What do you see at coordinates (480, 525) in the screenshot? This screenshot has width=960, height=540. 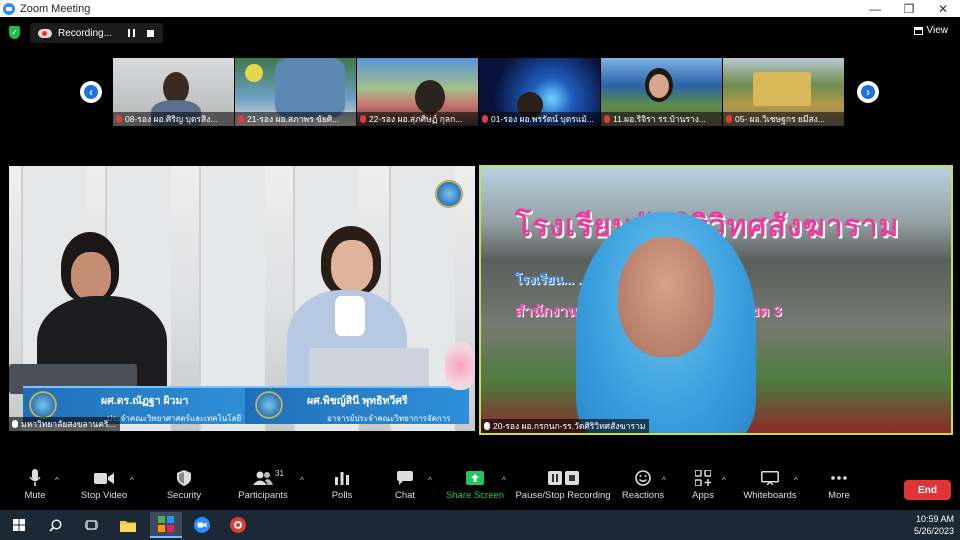 I see `os-taskbar: 10:59 AM 5/26/2023` at bounding box center [480, 525].